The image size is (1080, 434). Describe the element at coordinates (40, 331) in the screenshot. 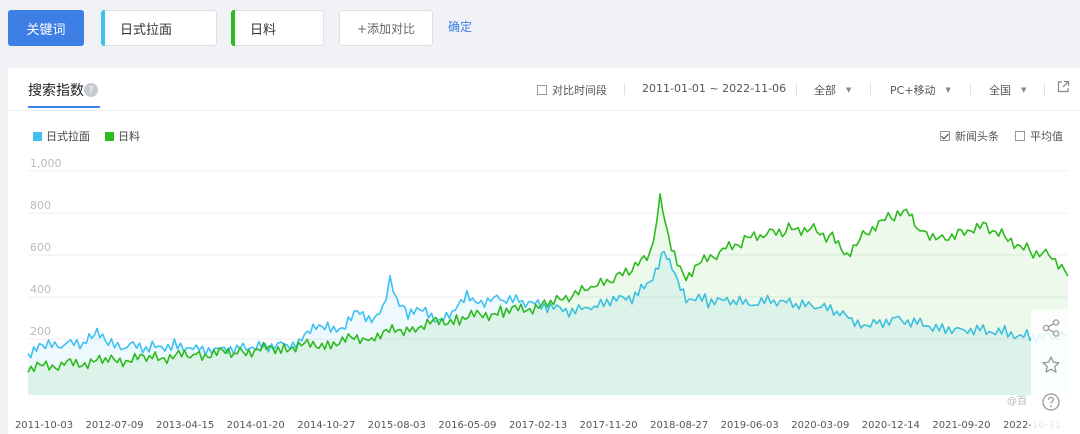

I see `y-tick-label: 200` at that location.